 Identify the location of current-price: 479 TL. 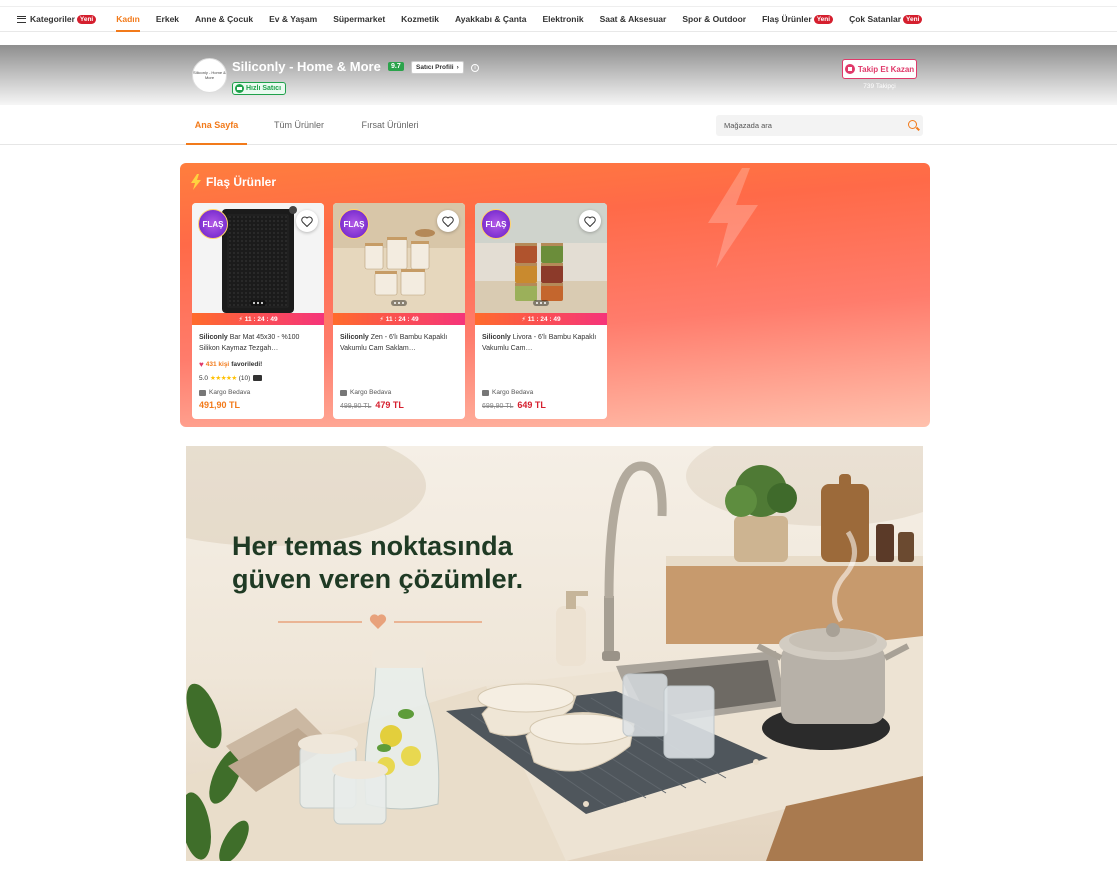
(389, 405).